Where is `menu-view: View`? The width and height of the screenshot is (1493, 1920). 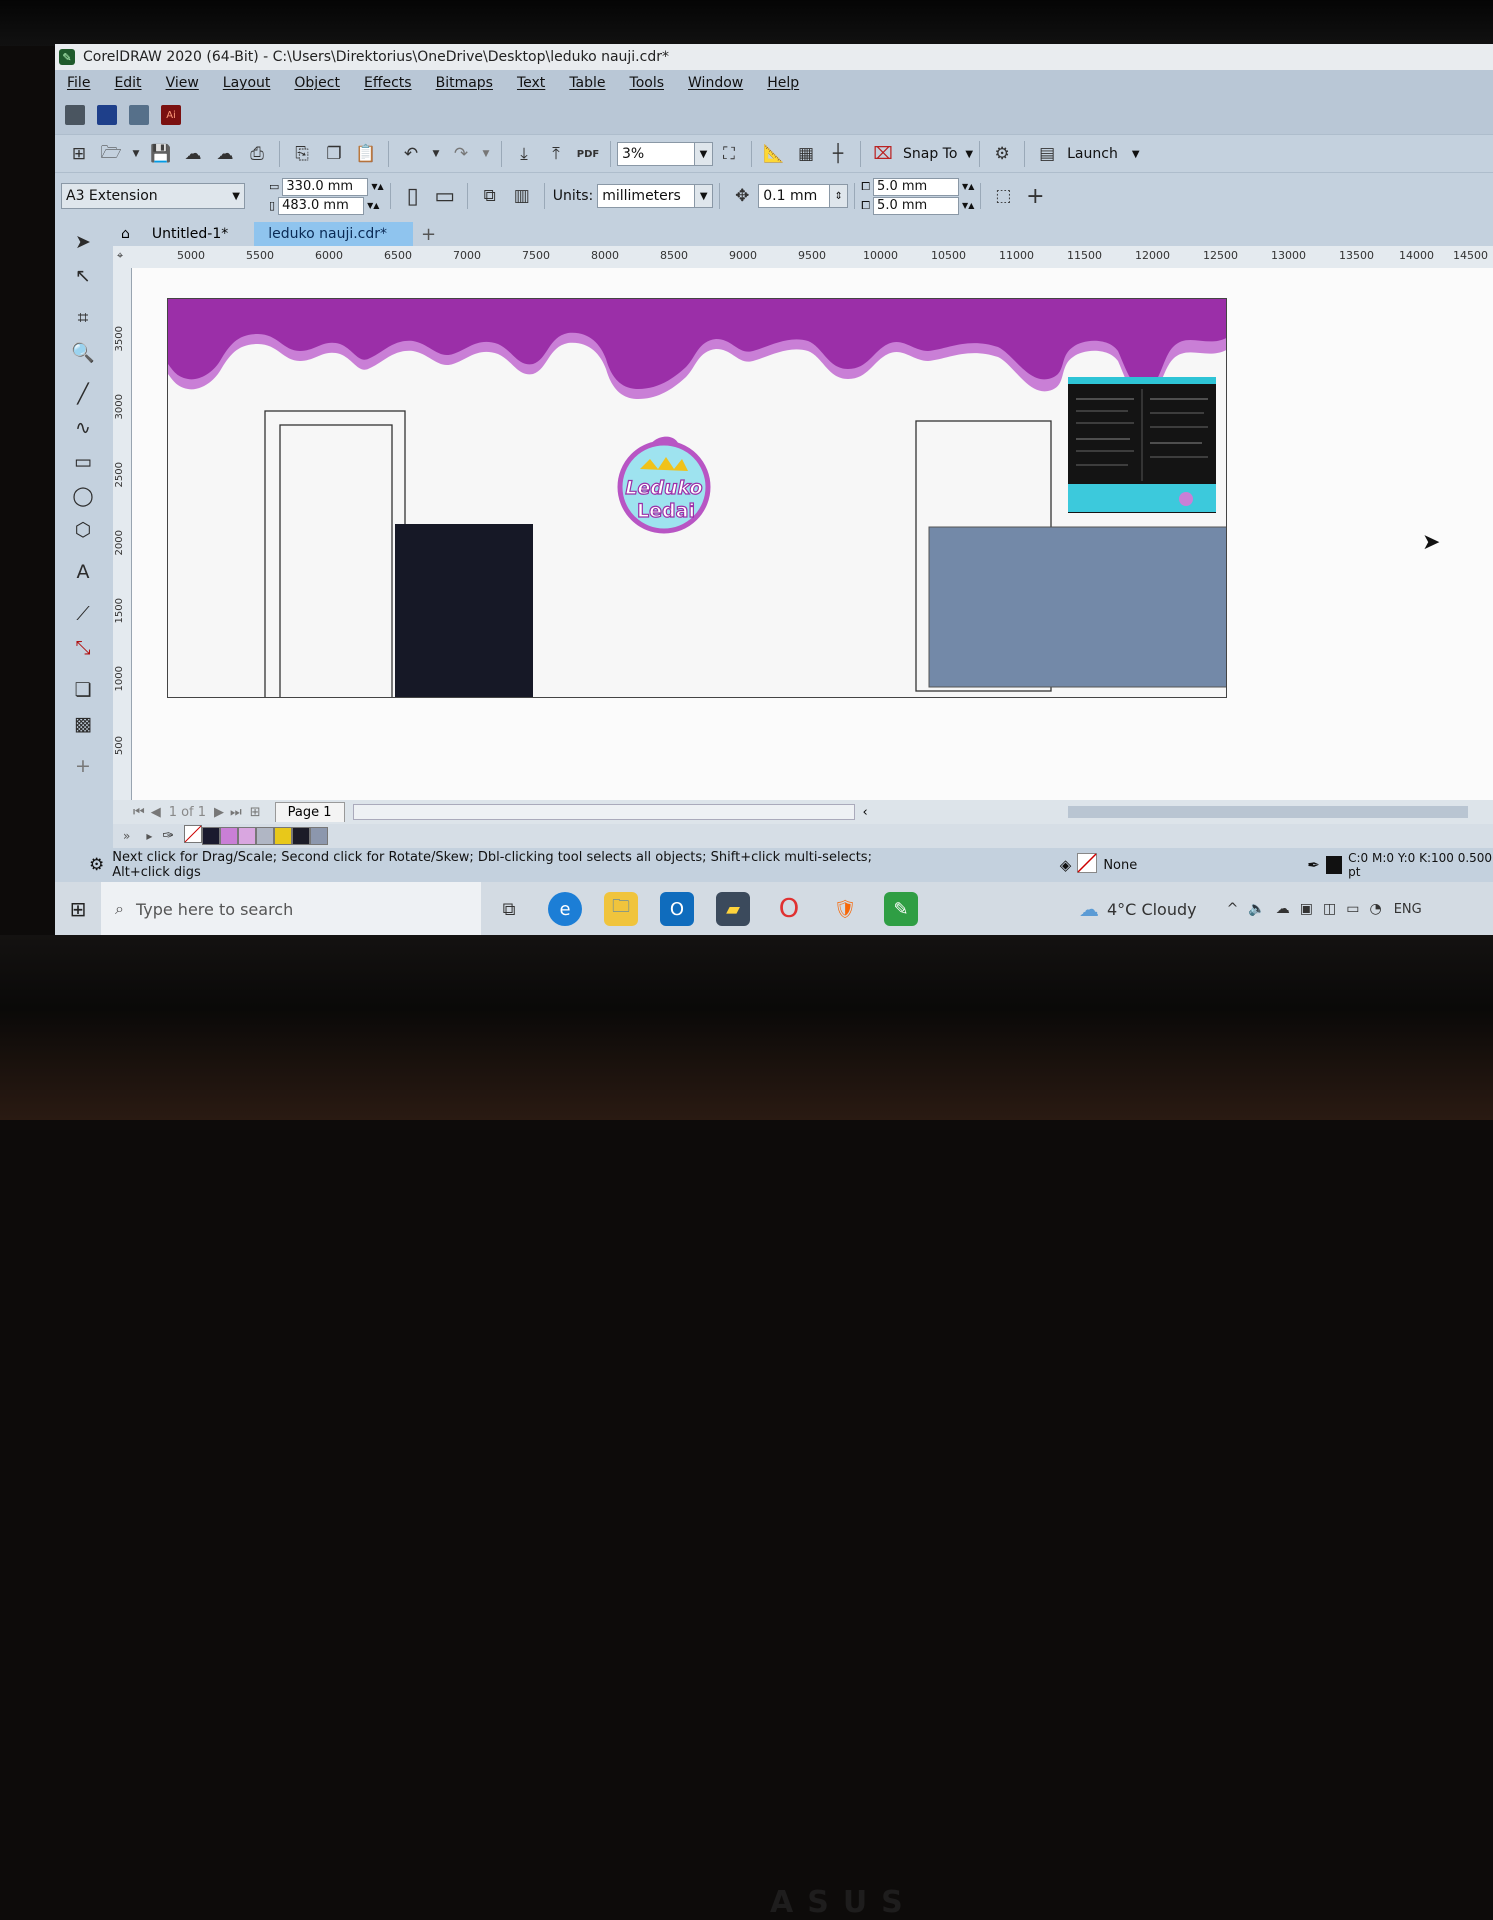 menu-view: View is located at coordinates (182, 83).